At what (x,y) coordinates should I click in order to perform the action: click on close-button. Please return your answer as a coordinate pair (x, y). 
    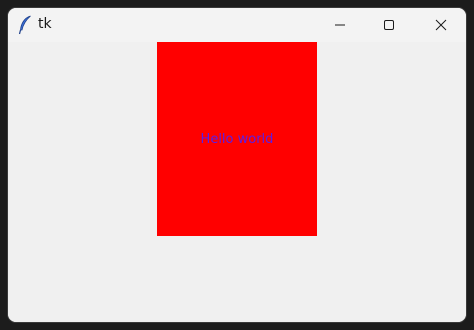
    Looking at the image, I should click on (441, 25).